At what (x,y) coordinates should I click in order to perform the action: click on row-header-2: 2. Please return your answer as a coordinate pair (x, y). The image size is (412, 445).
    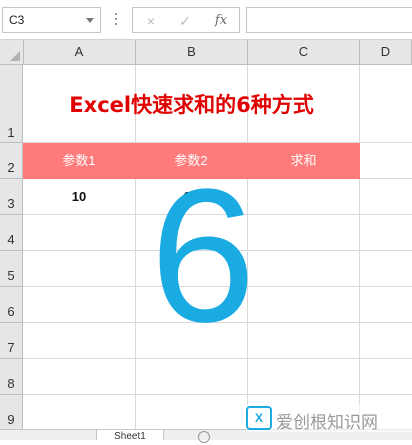
    Looking at the image, I should click on (11, 161).